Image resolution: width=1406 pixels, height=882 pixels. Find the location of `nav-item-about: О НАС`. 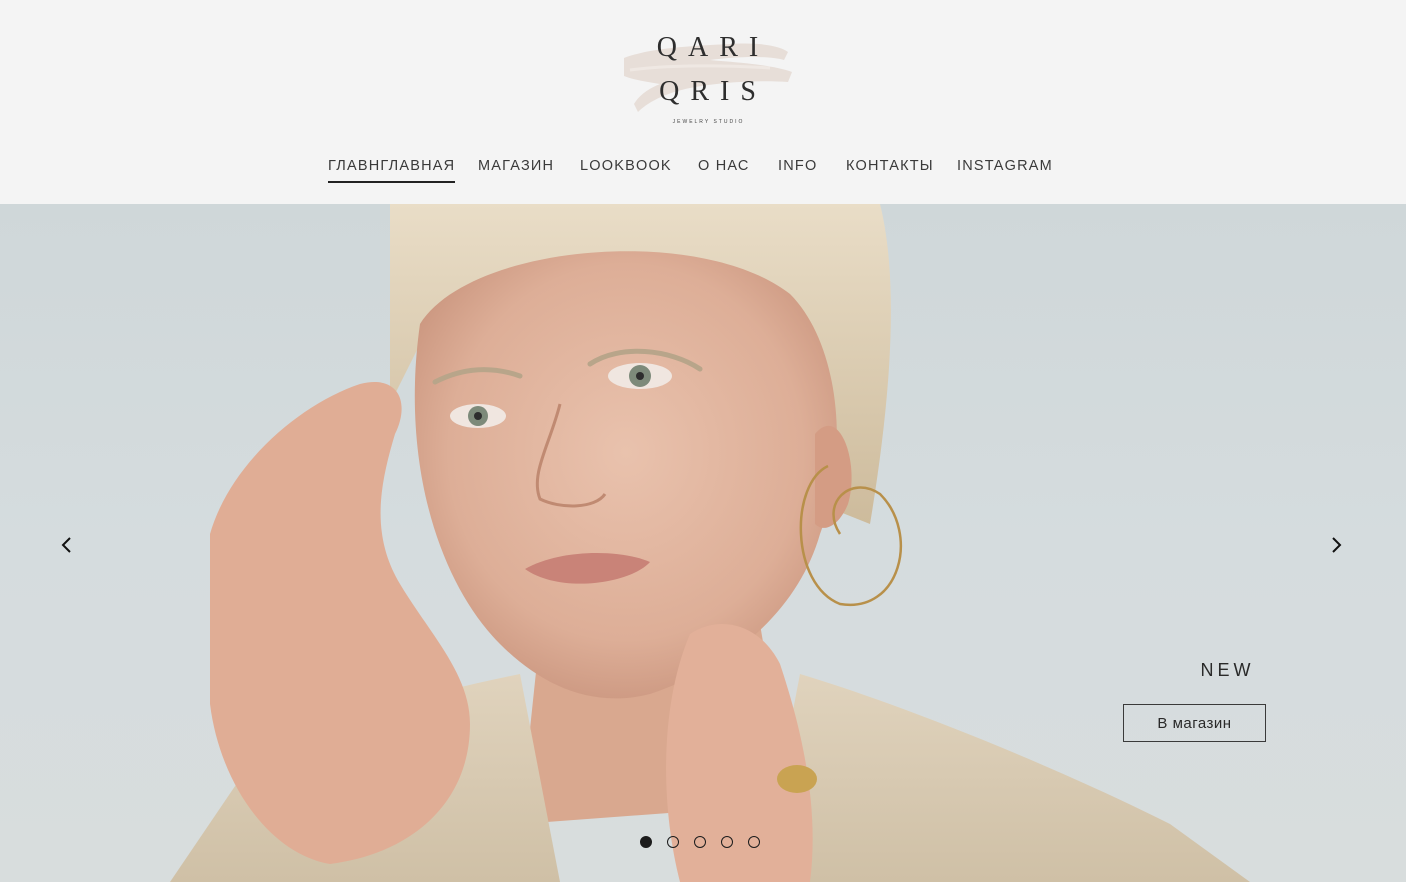

nav-item-about: О НАС is located at coordinates (724, 169).